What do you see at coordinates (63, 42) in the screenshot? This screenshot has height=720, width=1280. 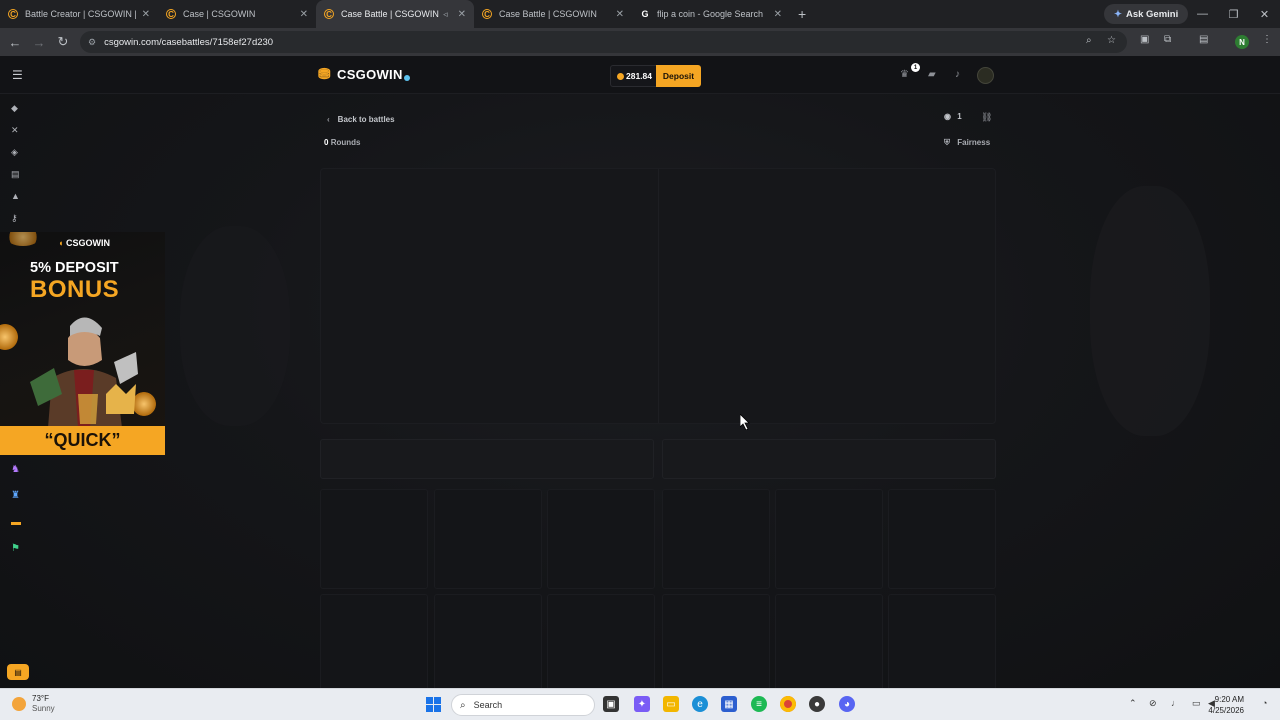 I see `reload-icon: ↻` at bounding box center [63, 42].